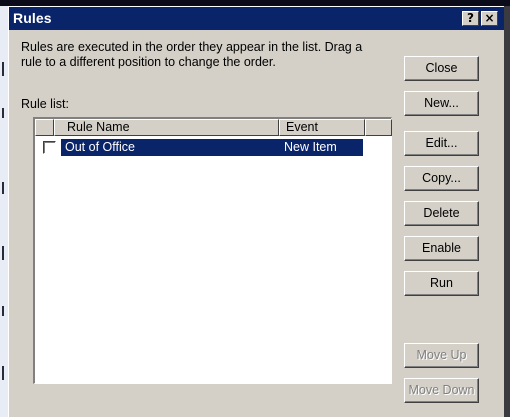 The width and height of the screenshot is (510, 417). What do you see at coordinates (441, 213) in the screenshot?
I see `delete-rule-button: Delete` at bounding box center [441, 213].